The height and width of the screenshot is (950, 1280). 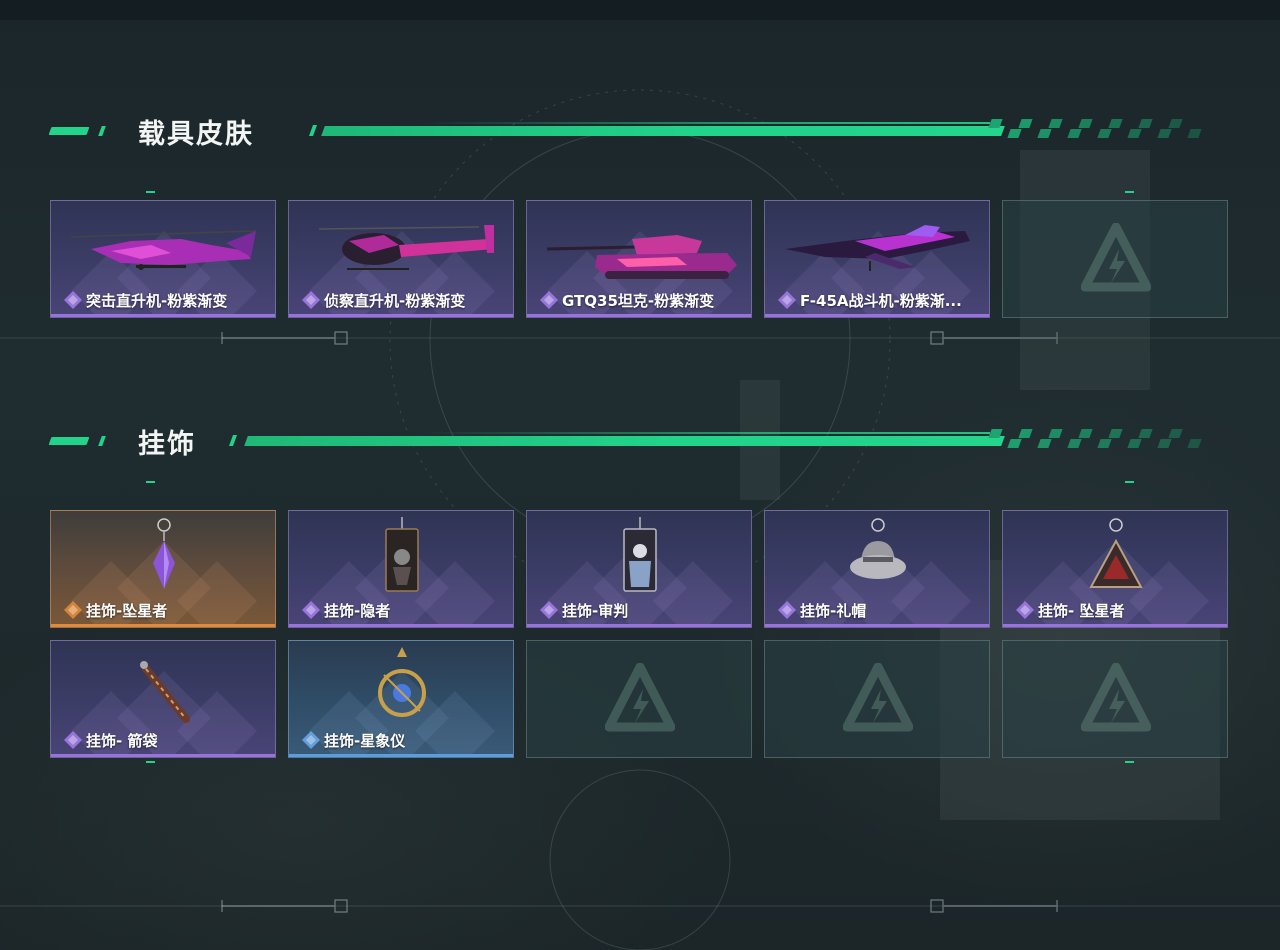 What do you see at coordinates (406, 247) in the screenshot?
I see `scout-helicopter-icon` at bounding box center [406, 247].